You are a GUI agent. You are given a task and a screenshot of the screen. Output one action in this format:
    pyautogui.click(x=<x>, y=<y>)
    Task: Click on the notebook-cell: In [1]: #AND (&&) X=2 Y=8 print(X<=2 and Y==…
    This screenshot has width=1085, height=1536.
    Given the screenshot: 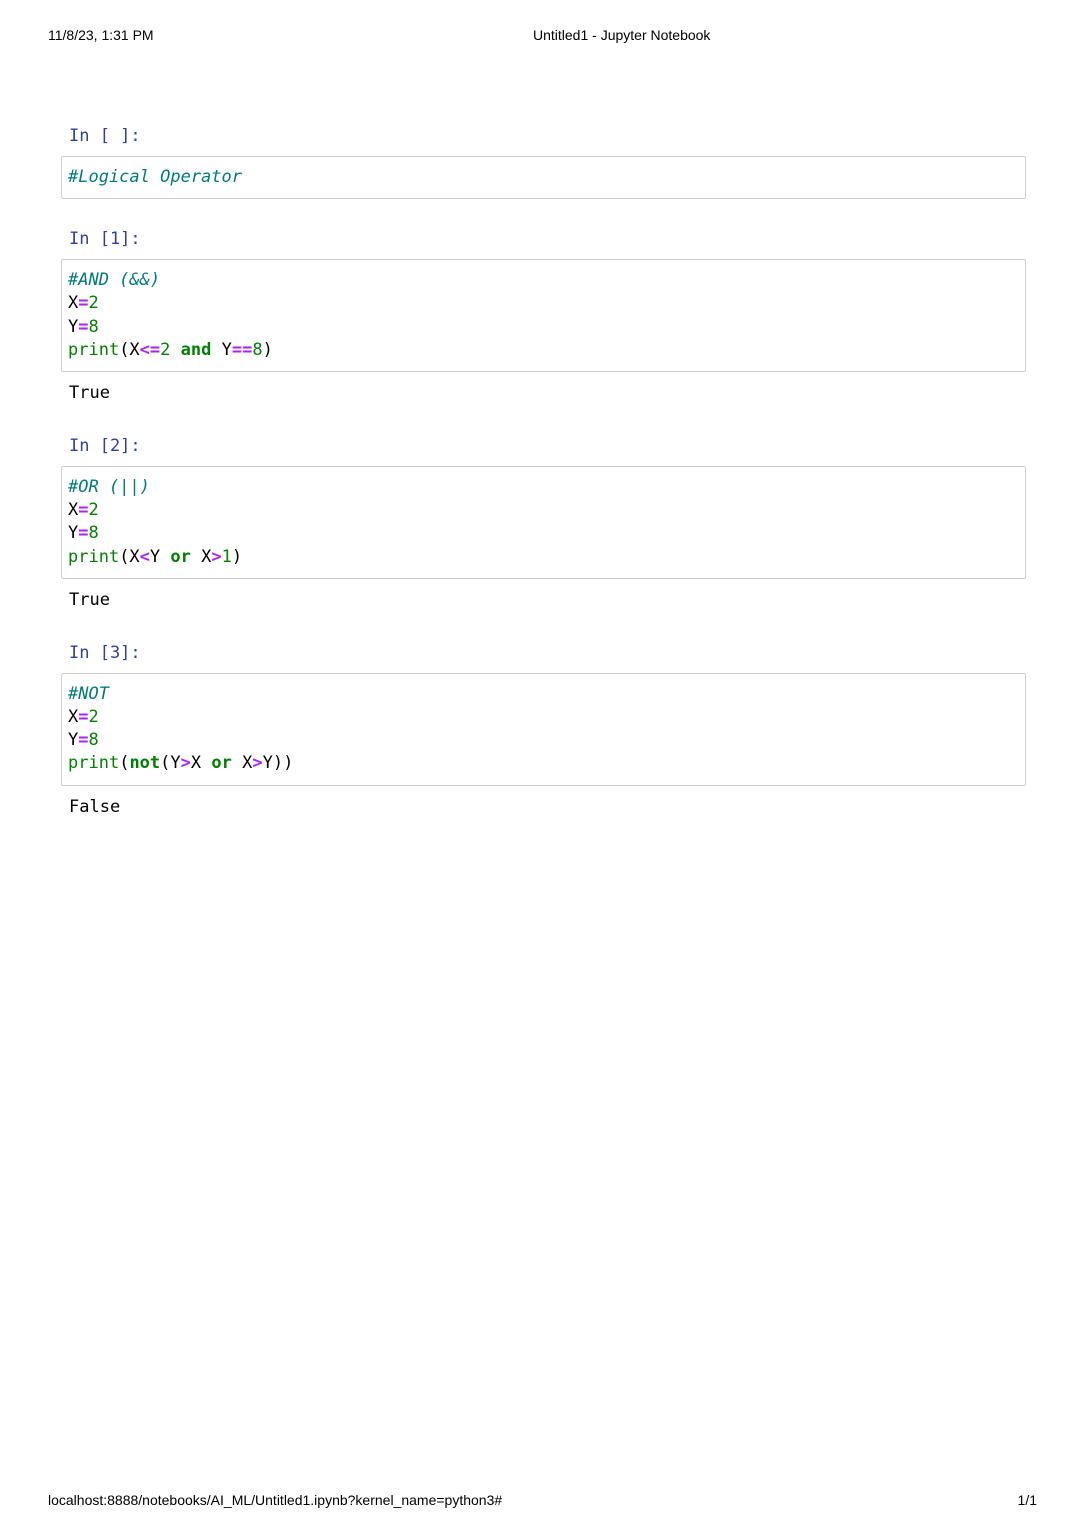 What is the action you would take?
    pyautogui.click(x=544, y=315)
    